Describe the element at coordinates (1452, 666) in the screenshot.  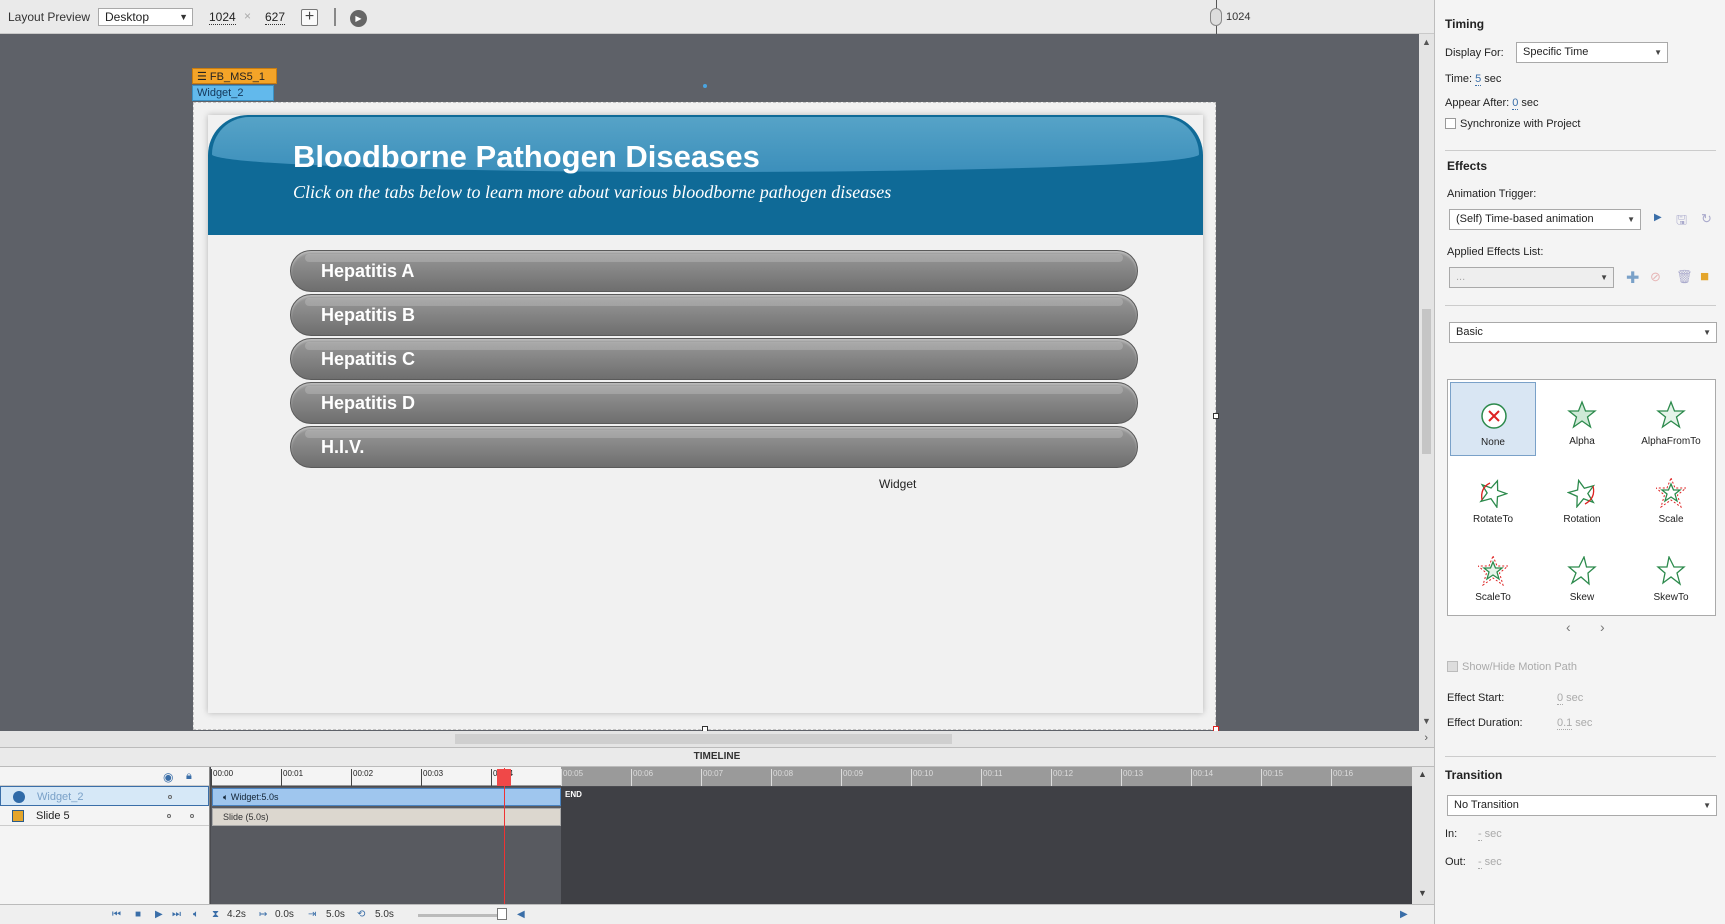
I see `show-hide-checkbox` at that location.